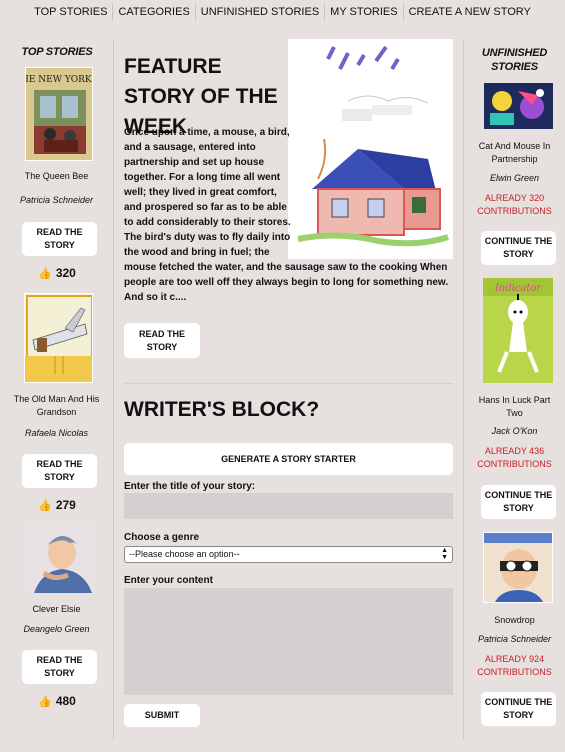  Describe the element at coordinates (444, 554) in the screenshot. I see `select-arrows-icon: ▲ ▼` at that location.